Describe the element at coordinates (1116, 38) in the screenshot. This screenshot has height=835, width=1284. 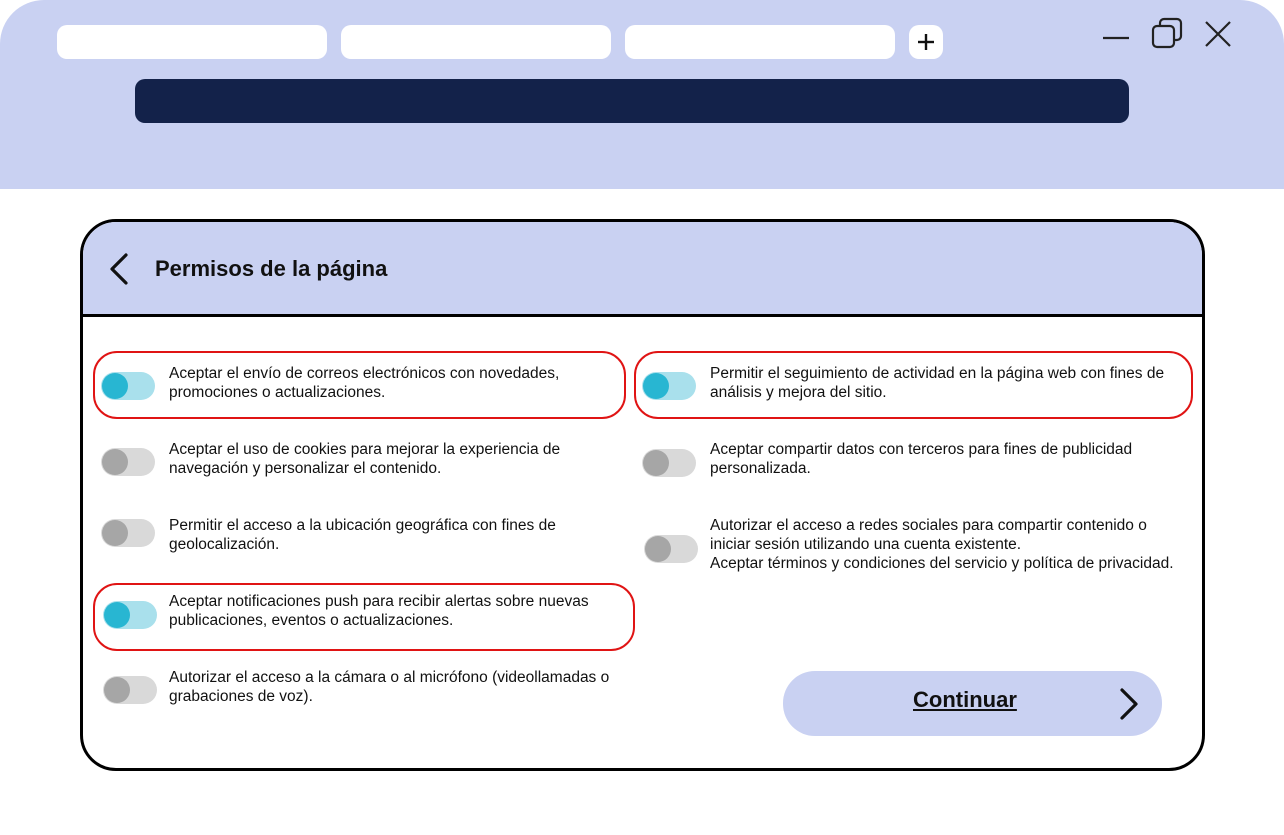
I see `minimize-icon` at that location.